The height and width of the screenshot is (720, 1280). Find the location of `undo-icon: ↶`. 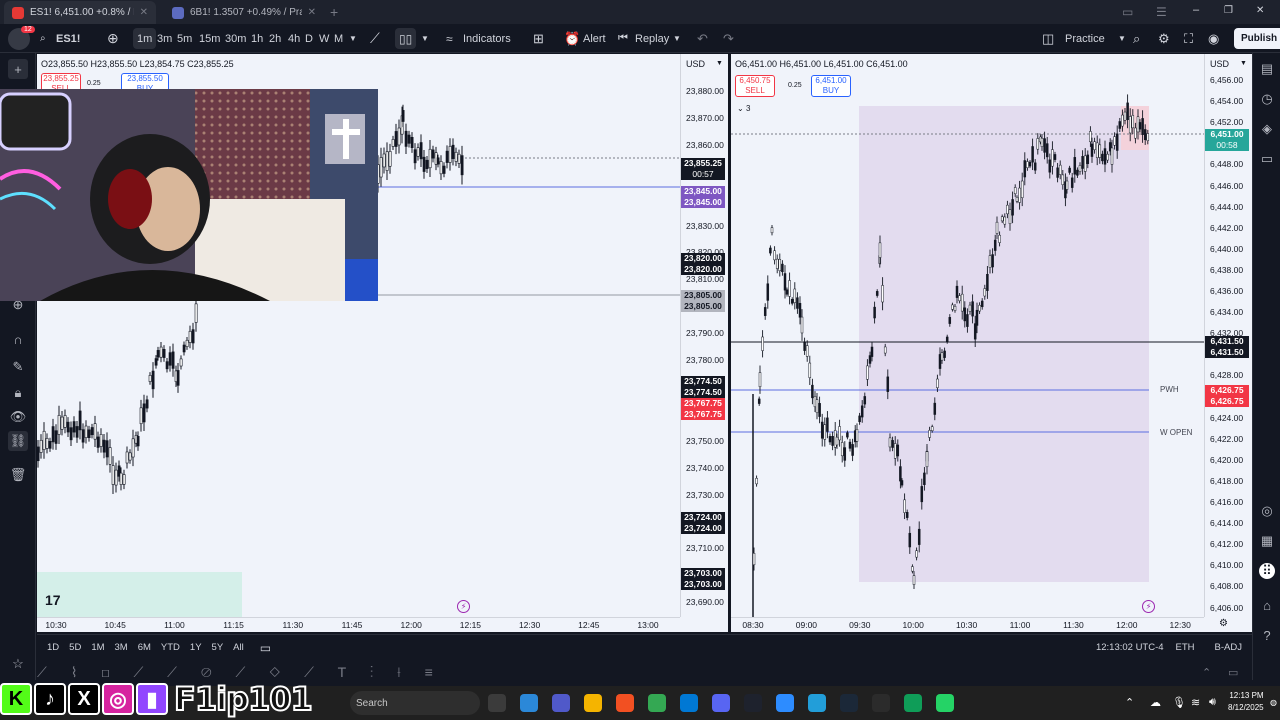

undo-icon: ↶ is located at coordinates (702, 38).